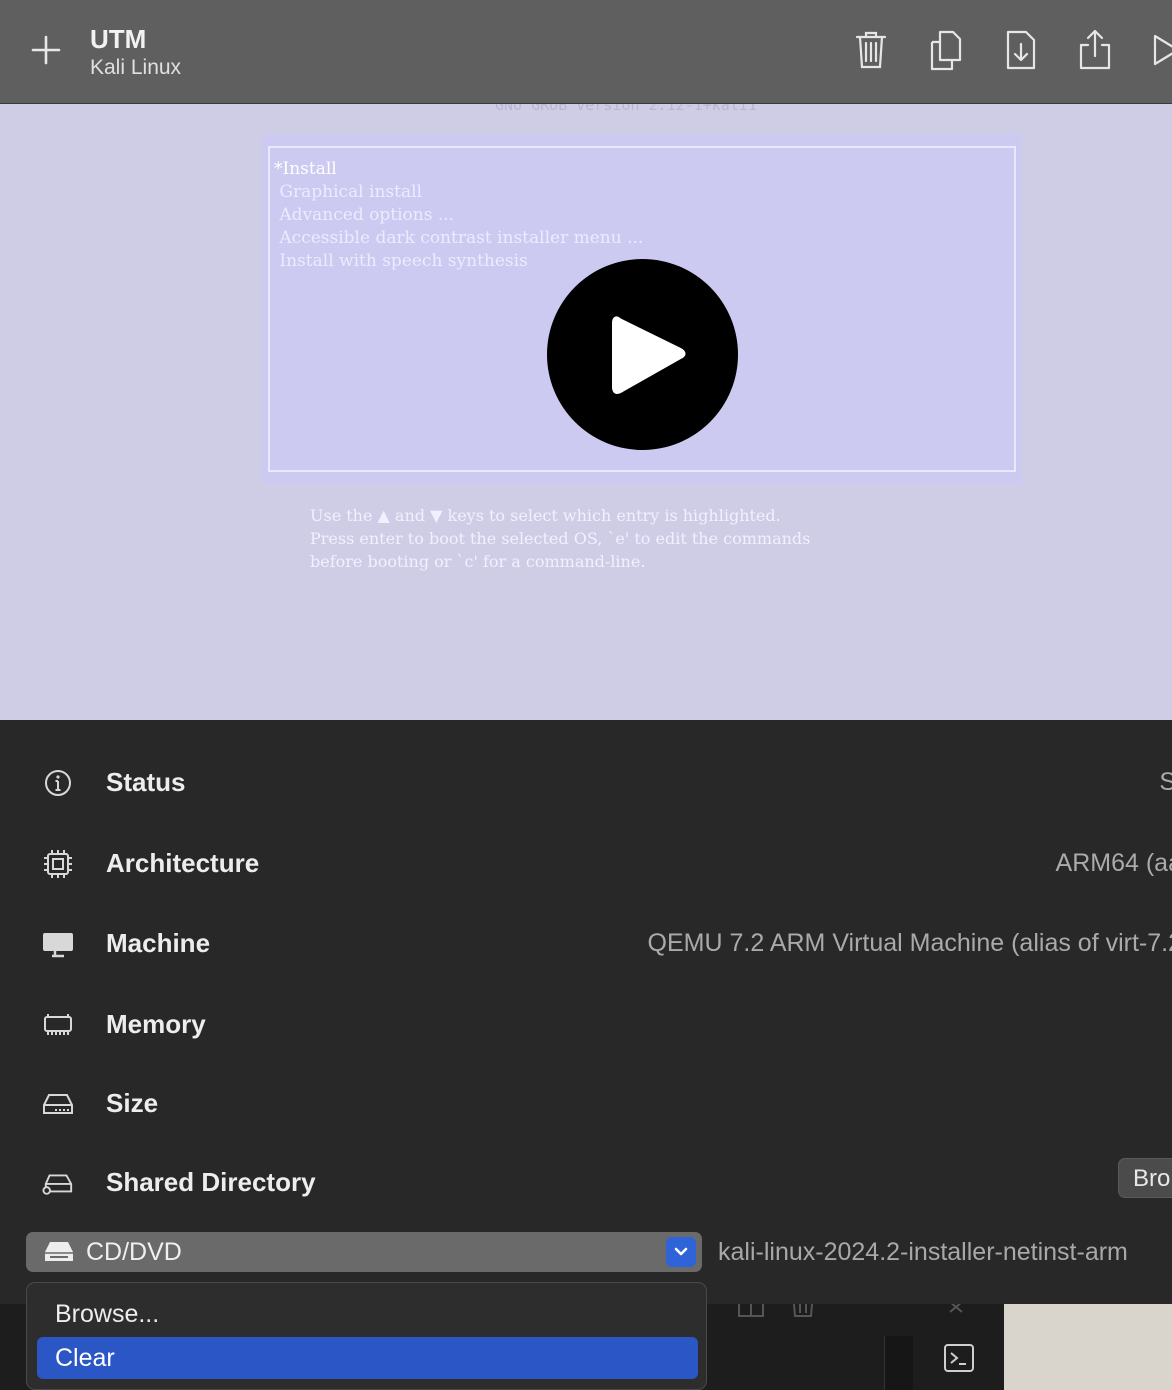 Image resolution: width=1172 pixels, height=1390 pixels. Describe the element at coordinates (959, 1309) in the screenshot. I see `close-icon` at that location.